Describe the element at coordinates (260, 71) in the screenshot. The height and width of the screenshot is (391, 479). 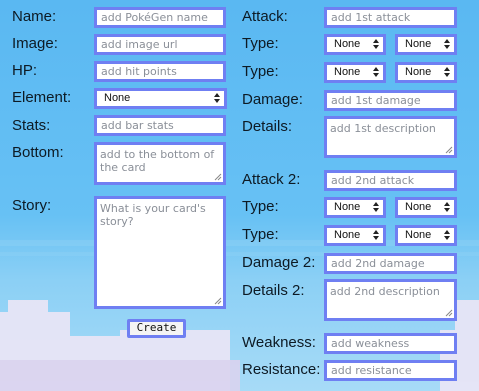
I see `type1b-label: Type:` at that location.